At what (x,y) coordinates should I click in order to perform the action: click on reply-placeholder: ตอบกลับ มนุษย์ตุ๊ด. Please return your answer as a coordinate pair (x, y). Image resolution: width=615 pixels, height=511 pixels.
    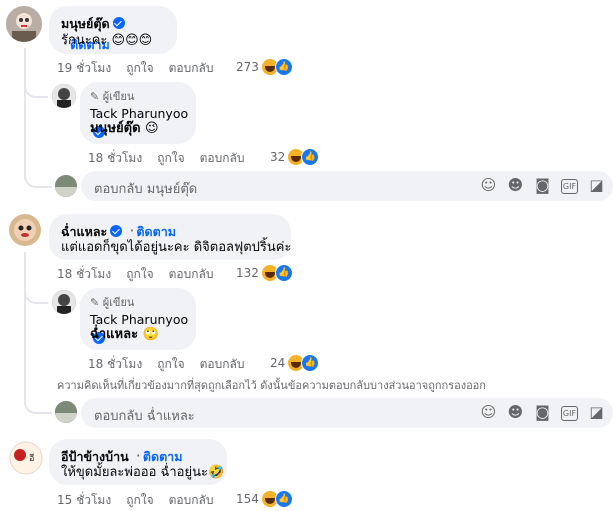
    Looking at the image, I should click on (146, 189).